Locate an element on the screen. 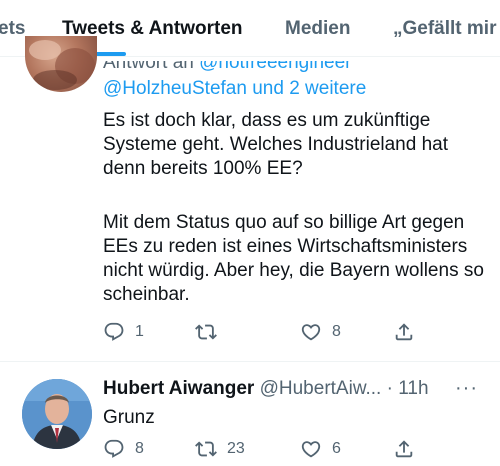 The width and height of the screenshot is (500, 466). others-link: und 2 weitere is located at coordinates (309, 88).